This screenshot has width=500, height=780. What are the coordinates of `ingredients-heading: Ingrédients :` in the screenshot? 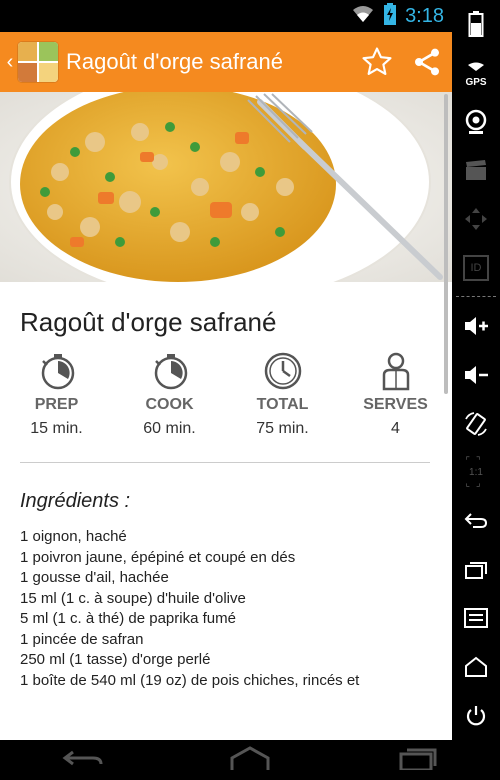 It's located at (75, 501).